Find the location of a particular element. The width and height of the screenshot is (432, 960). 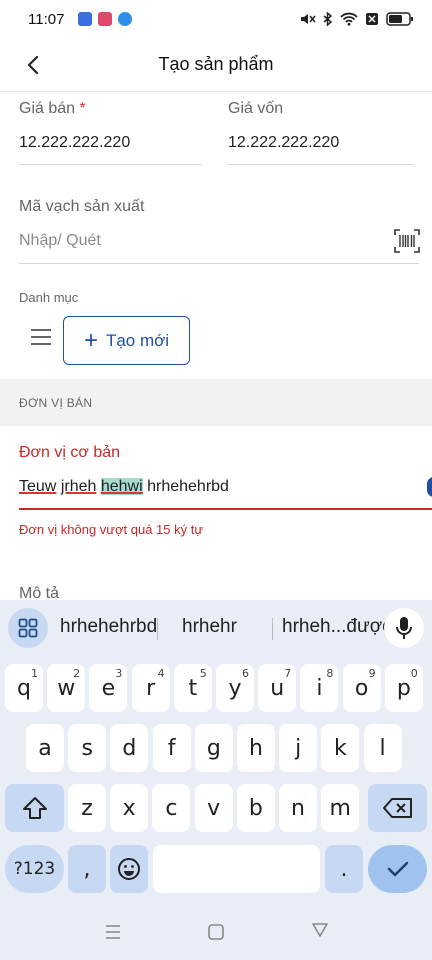

key-q: q1 is located at coordinates (24, 688).